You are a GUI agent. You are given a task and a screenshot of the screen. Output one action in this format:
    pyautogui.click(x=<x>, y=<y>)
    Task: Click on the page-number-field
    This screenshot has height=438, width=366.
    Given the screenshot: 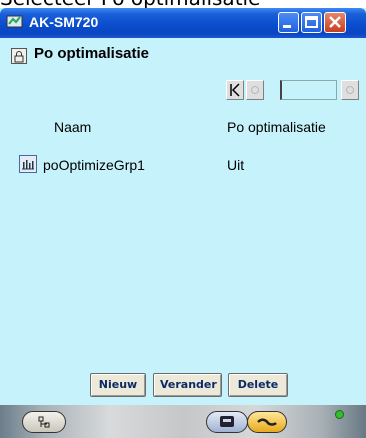 What is the action you would take?
    pyautogui.click(x=308, y=90)
    